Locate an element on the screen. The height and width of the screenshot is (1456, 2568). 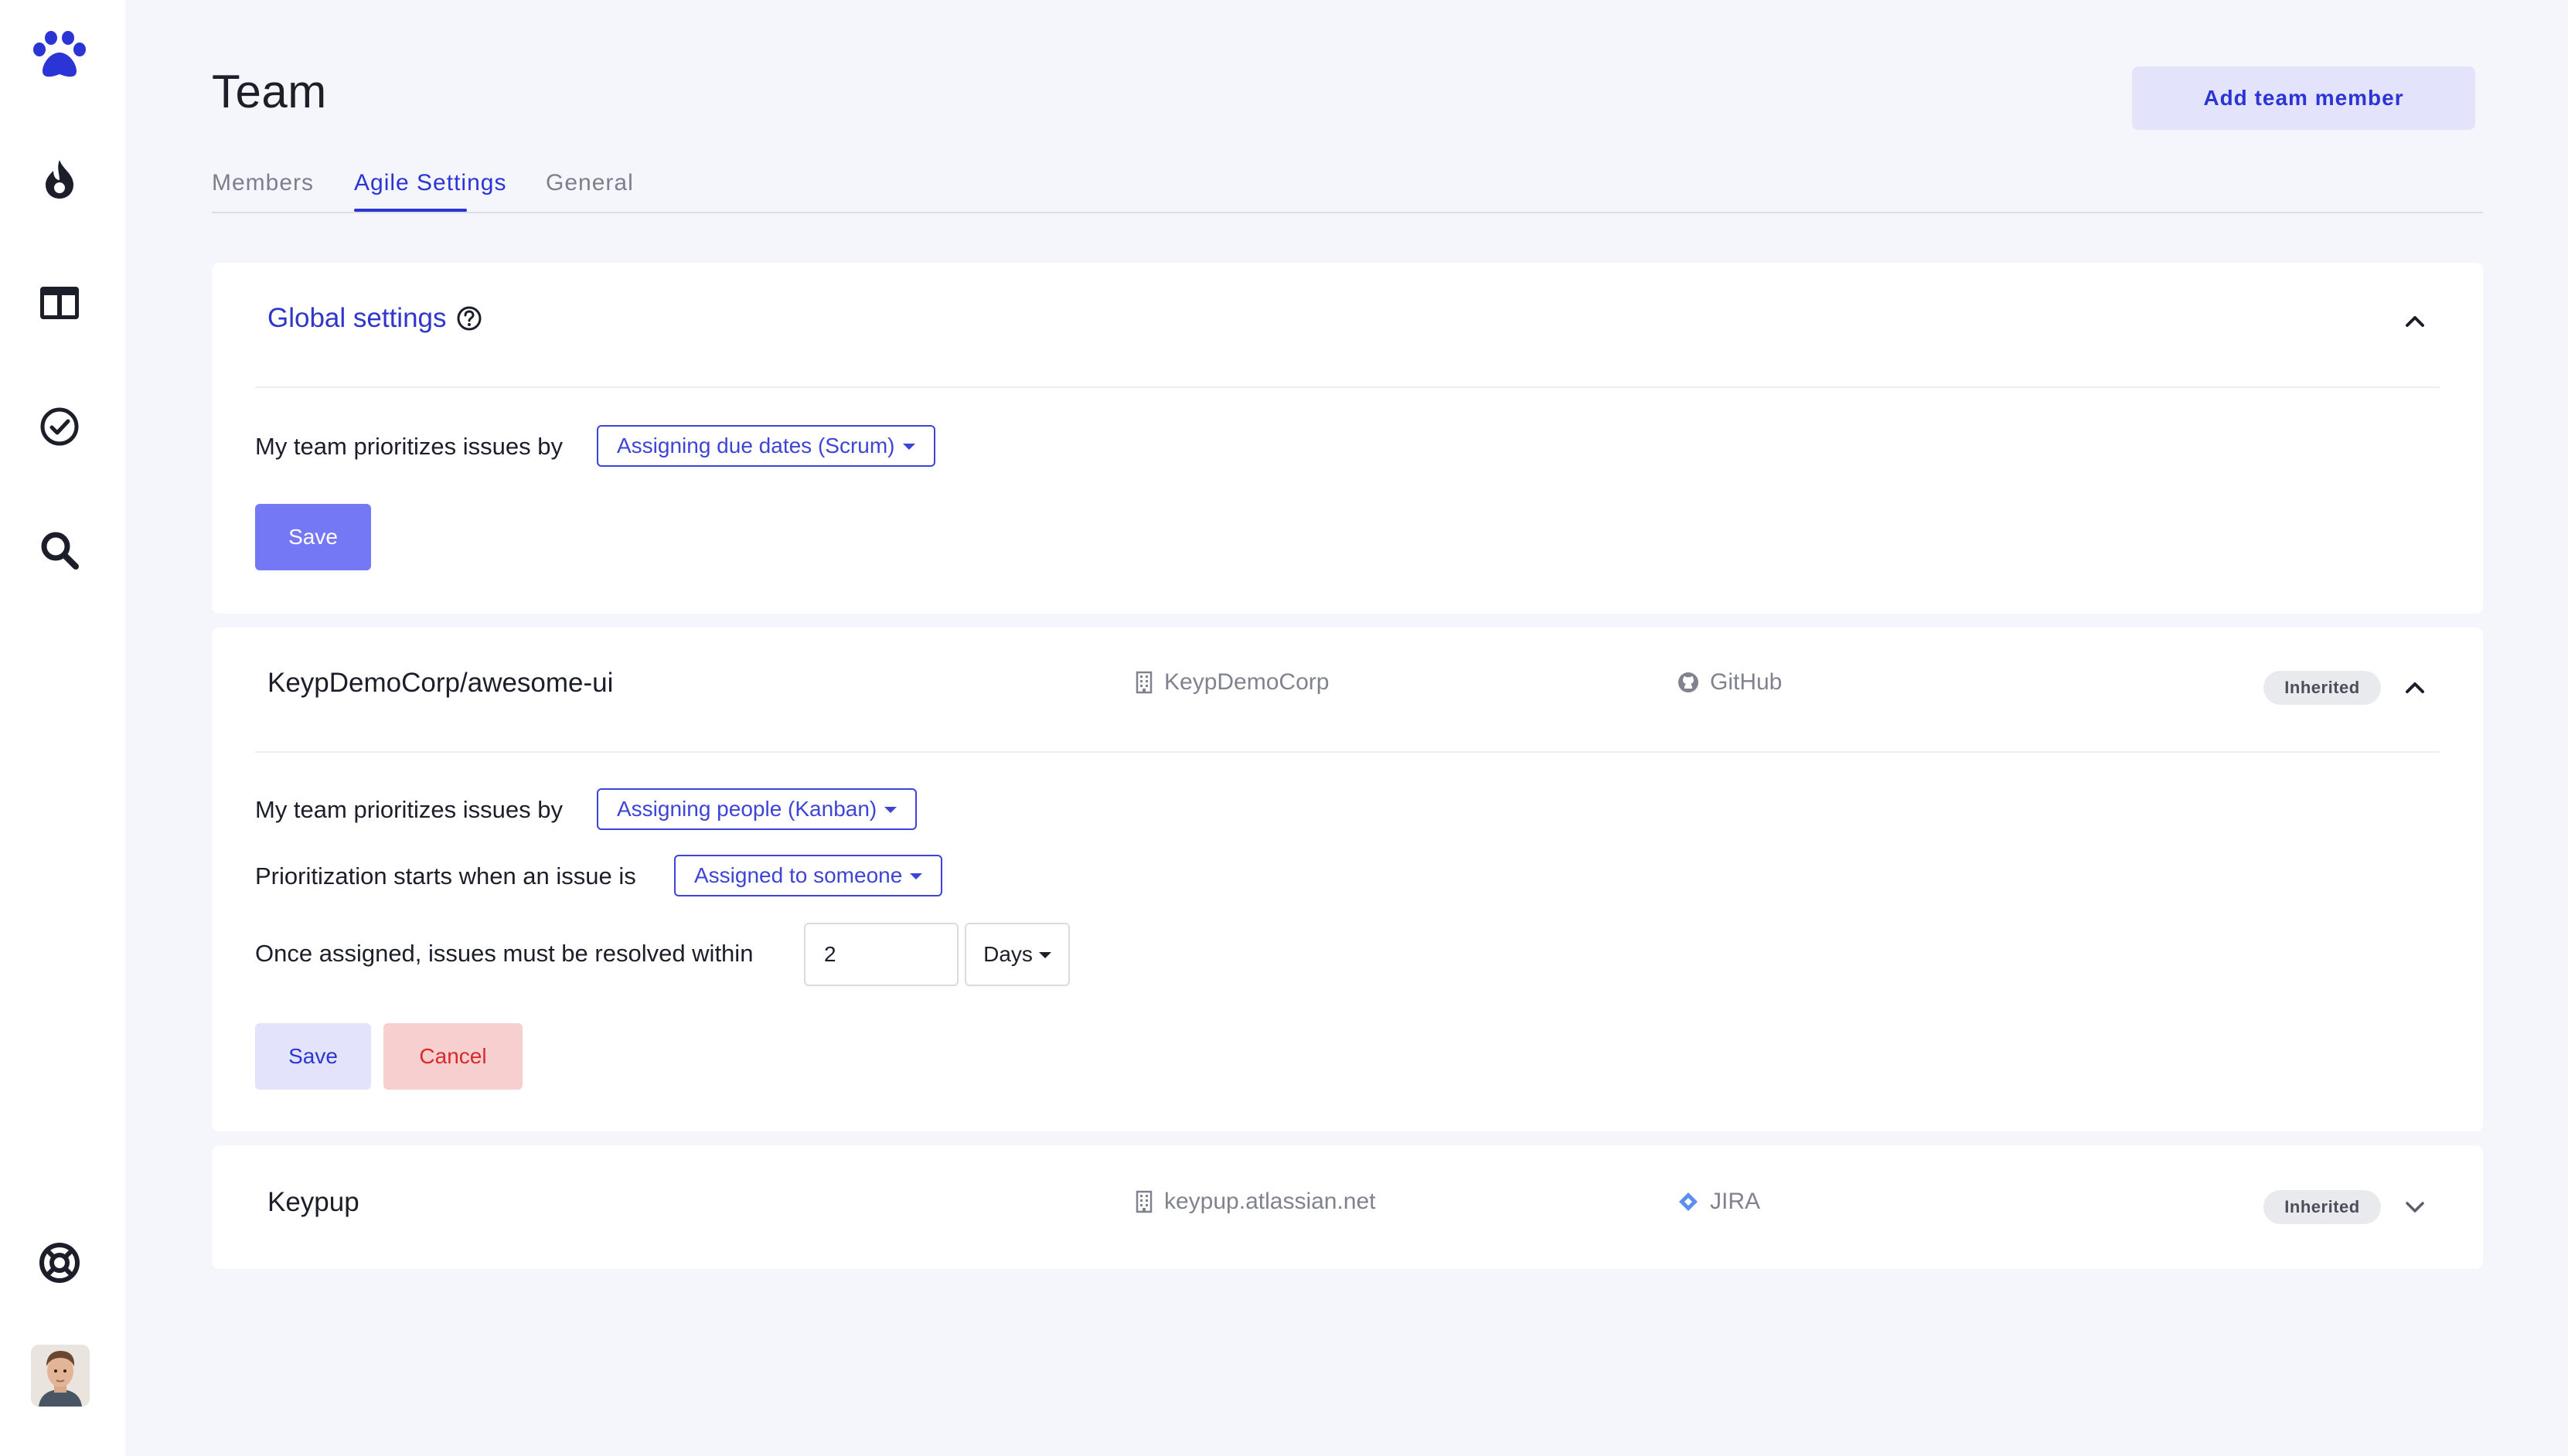
page-title: Team is located at coordinates (269, 92).